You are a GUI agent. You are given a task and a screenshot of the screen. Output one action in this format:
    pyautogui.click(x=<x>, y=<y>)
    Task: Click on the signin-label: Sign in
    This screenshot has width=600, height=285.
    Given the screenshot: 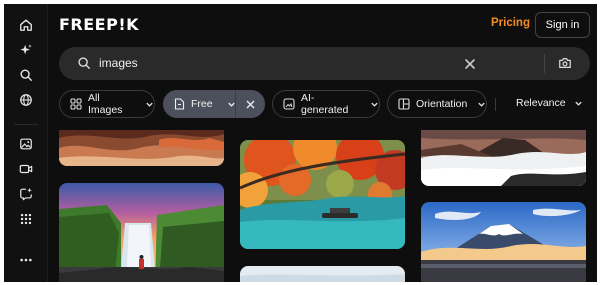 What is the action you would take?
    pyautogui.click(x=562, y=25)
    